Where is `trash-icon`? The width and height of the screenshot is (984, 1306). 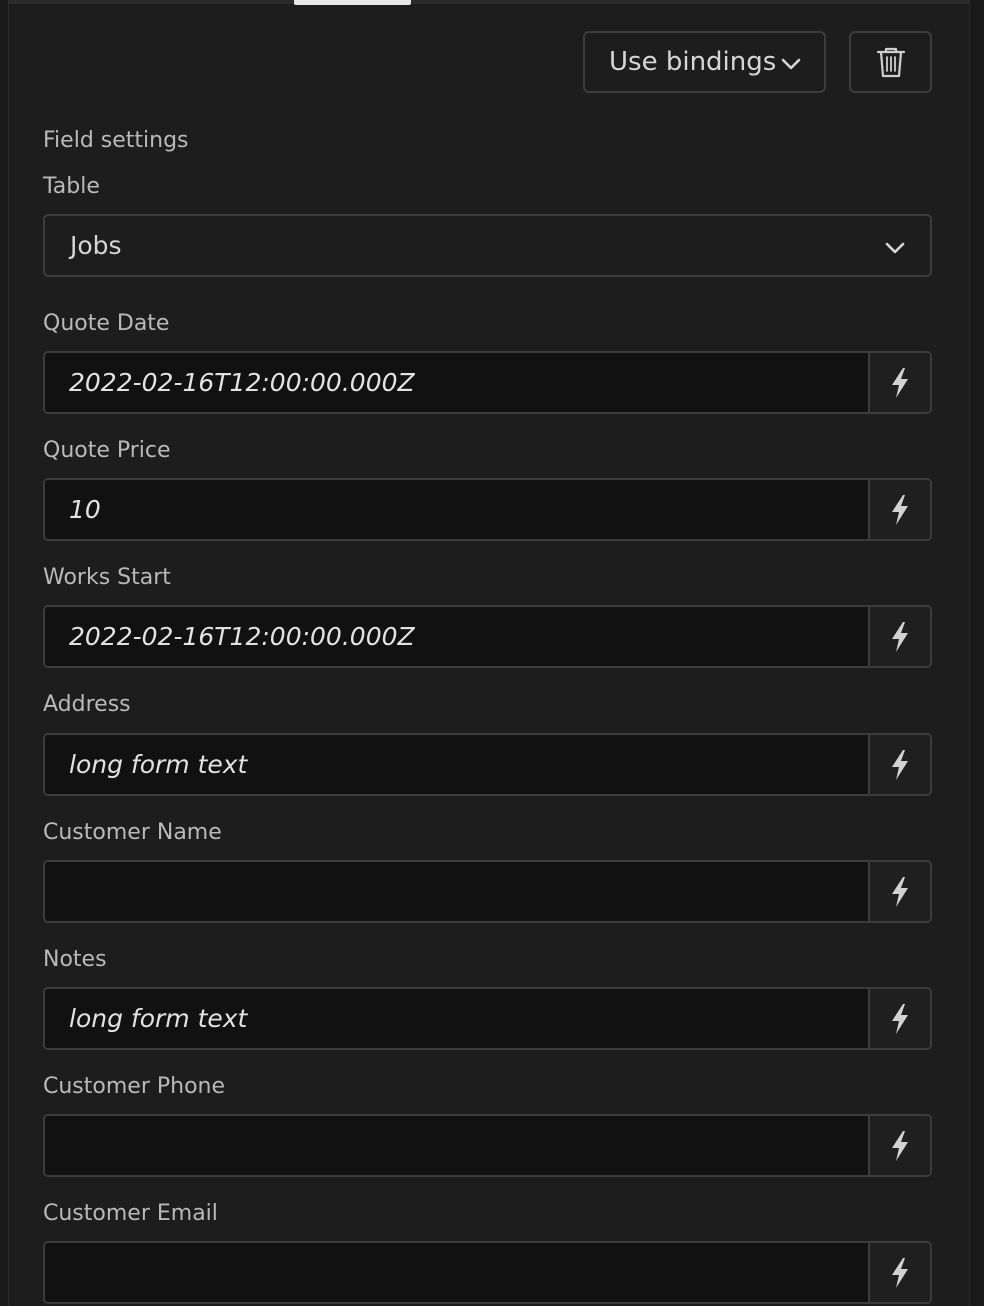
trash-icon is located at coordinates (890, 62).